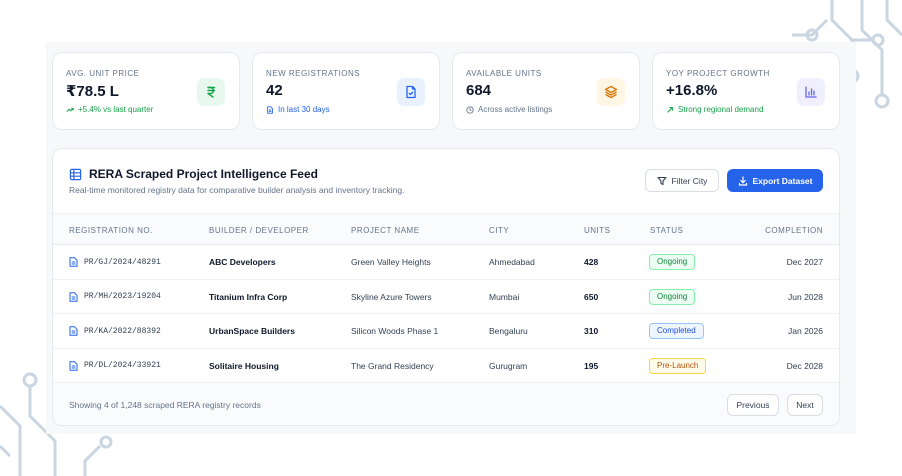 This screenshot has height=476, width=902. I want to click on stat-label: YOY PROJECT GROWTH, so click(718, 73).